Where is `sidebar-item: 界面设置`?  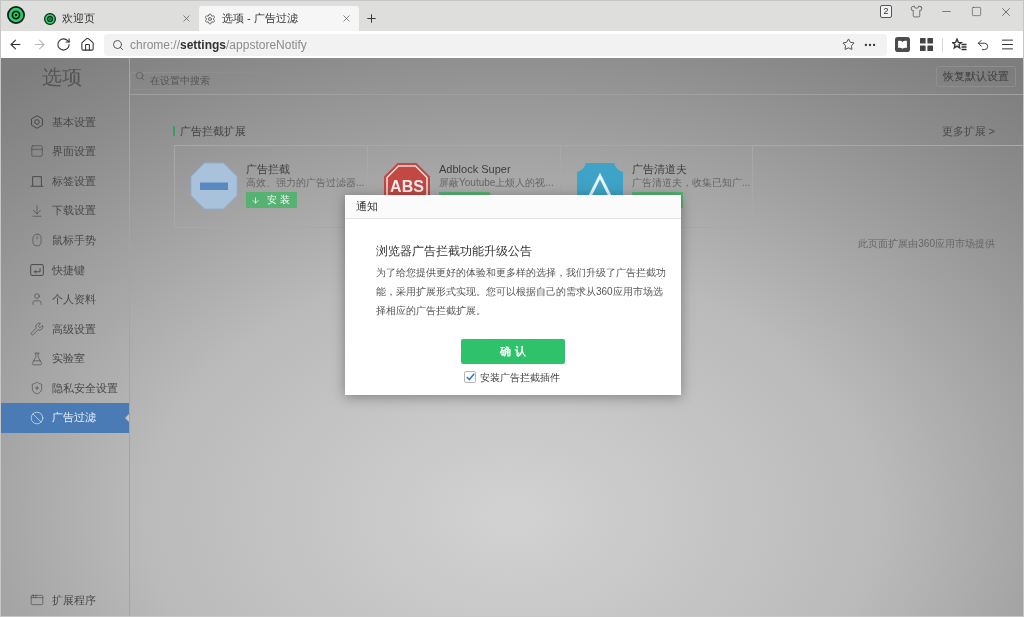 sidebar-item: 界面设置 is located at coordinates (65, 151).